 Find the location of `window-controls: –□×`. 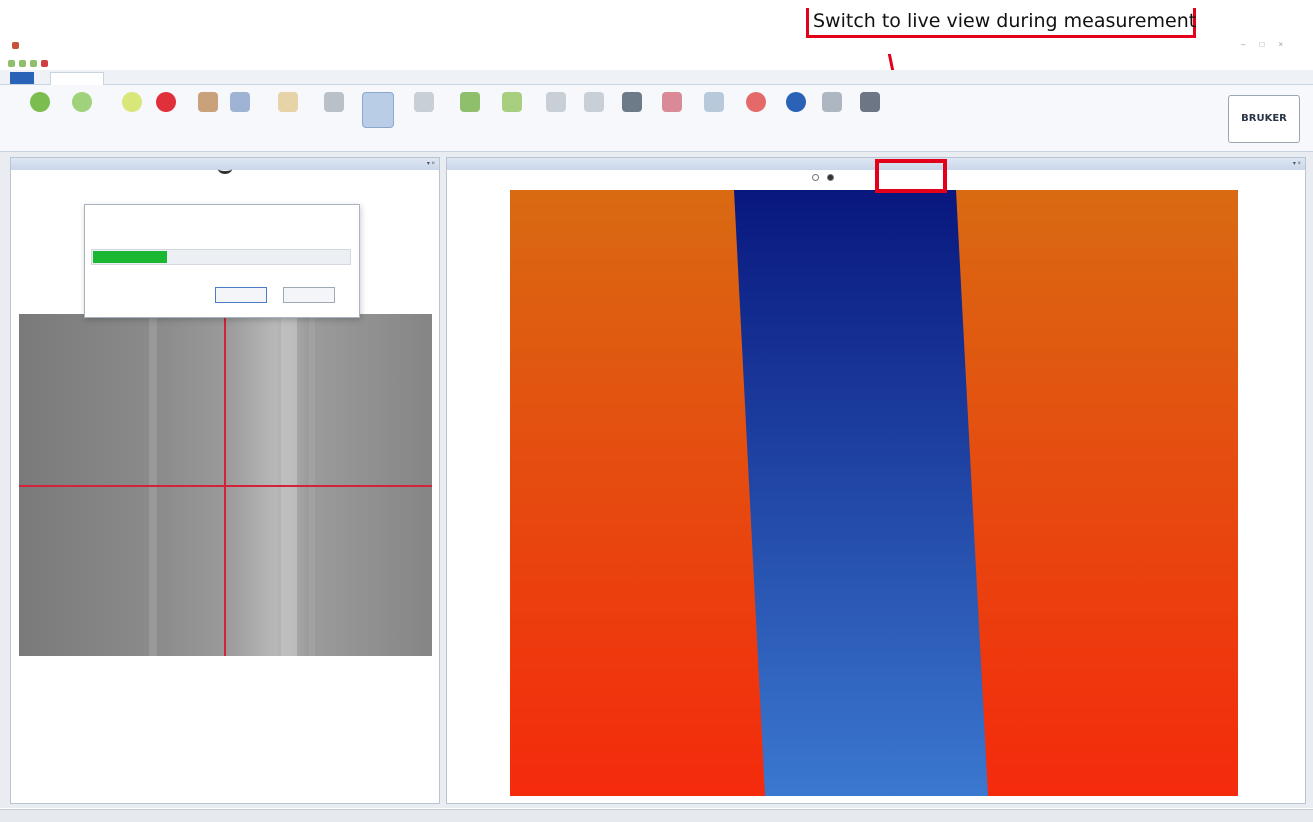

window-controls: –□× is located at coordinates (1269, 44).